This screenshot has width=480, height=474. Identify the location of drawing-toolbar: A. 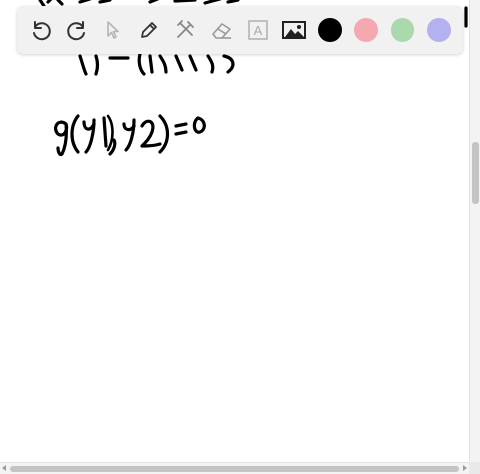
(240, 30).